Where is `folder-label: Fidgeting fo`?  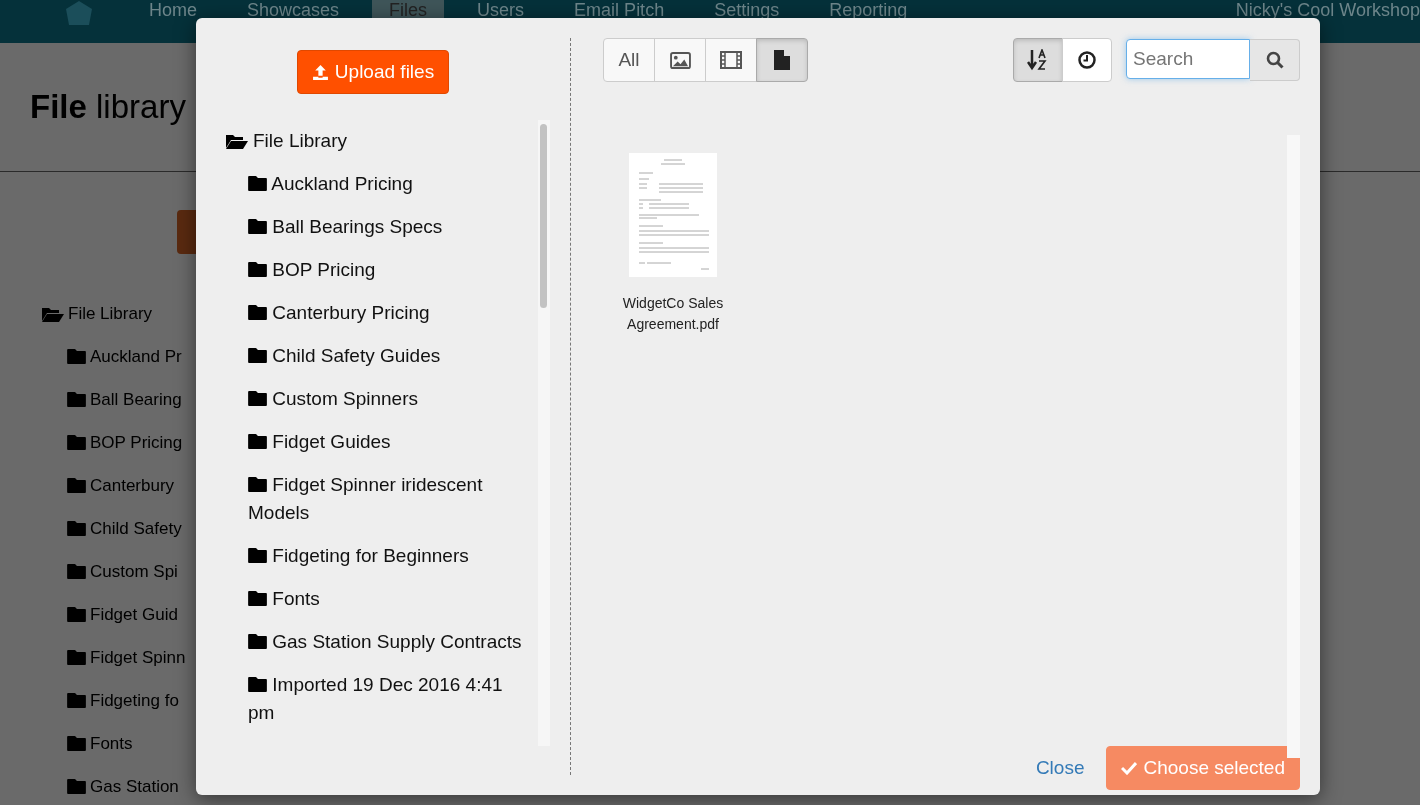
folder-label: Fidgeting fo is located at coordinates (134, 700).